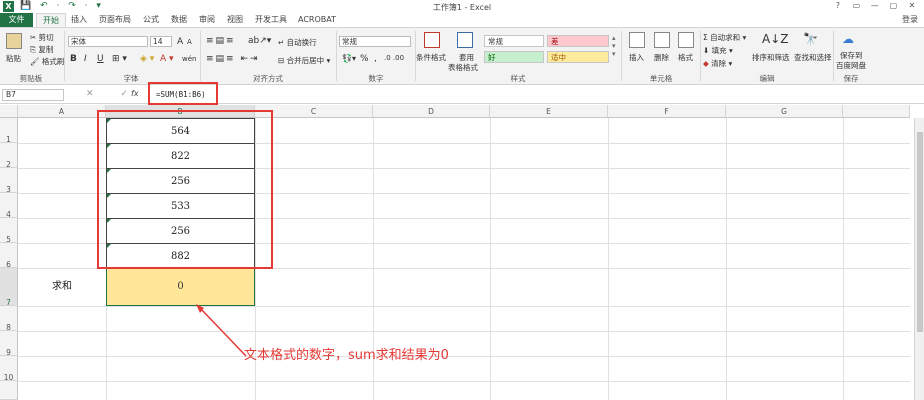 This screenshot has width=924, height=400. I want to click on column-header-a: A, so click(62, 111).